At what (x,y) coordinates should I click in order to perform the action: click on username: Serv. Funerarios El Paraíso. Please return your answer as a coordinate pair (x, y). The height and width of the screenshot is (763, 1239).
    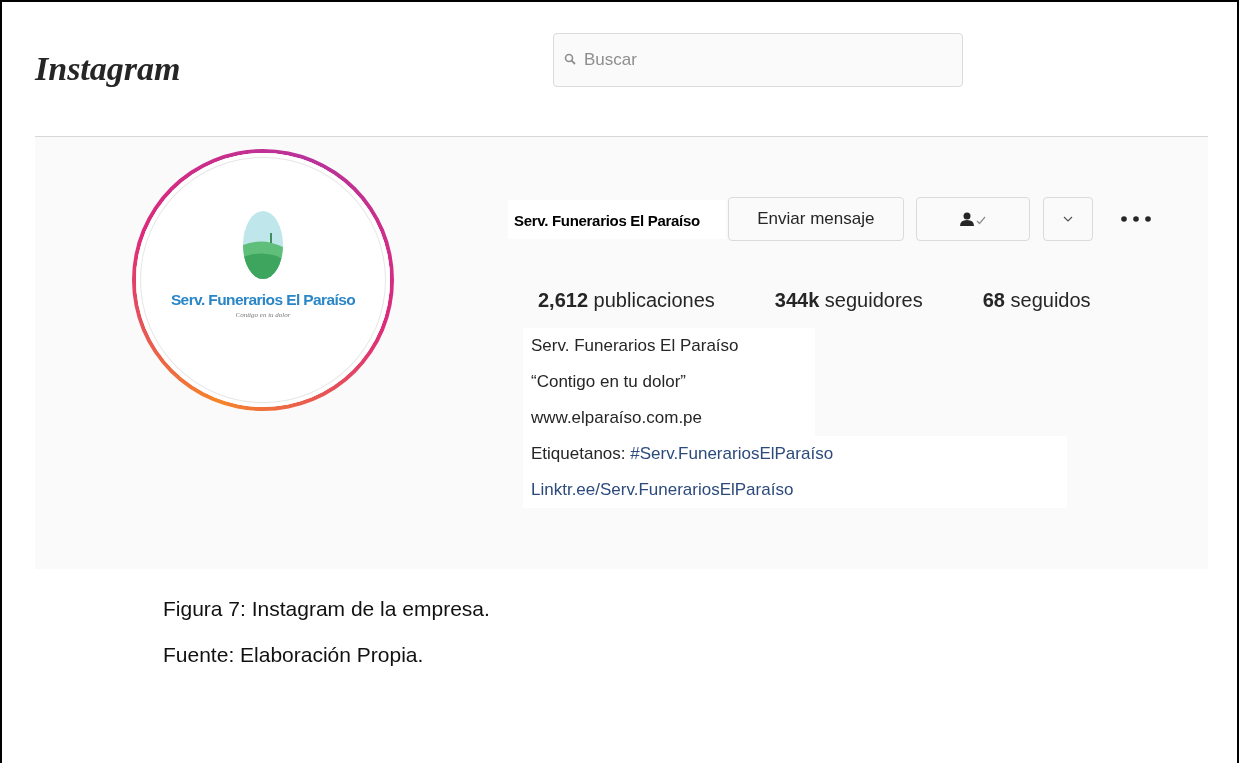
    Looking at the image, I should click on (617, 219).